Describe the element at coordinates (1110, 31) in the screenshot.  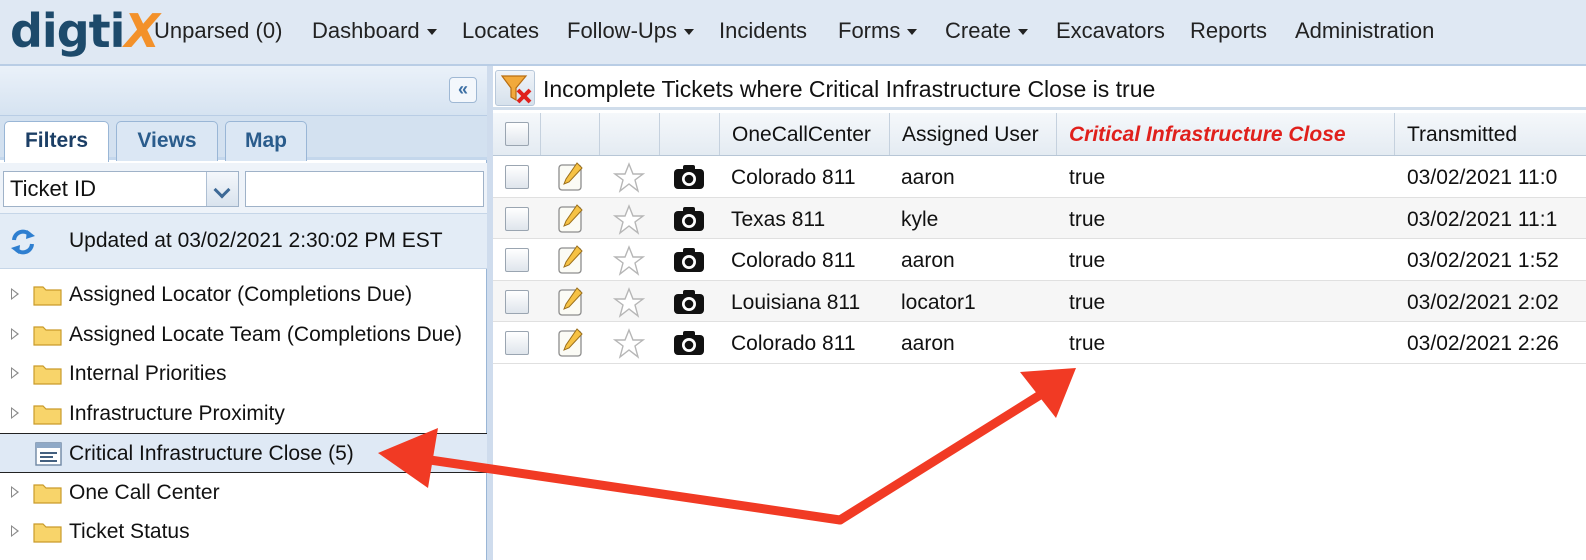
I see `nav-excavators: Excavators` at that location.